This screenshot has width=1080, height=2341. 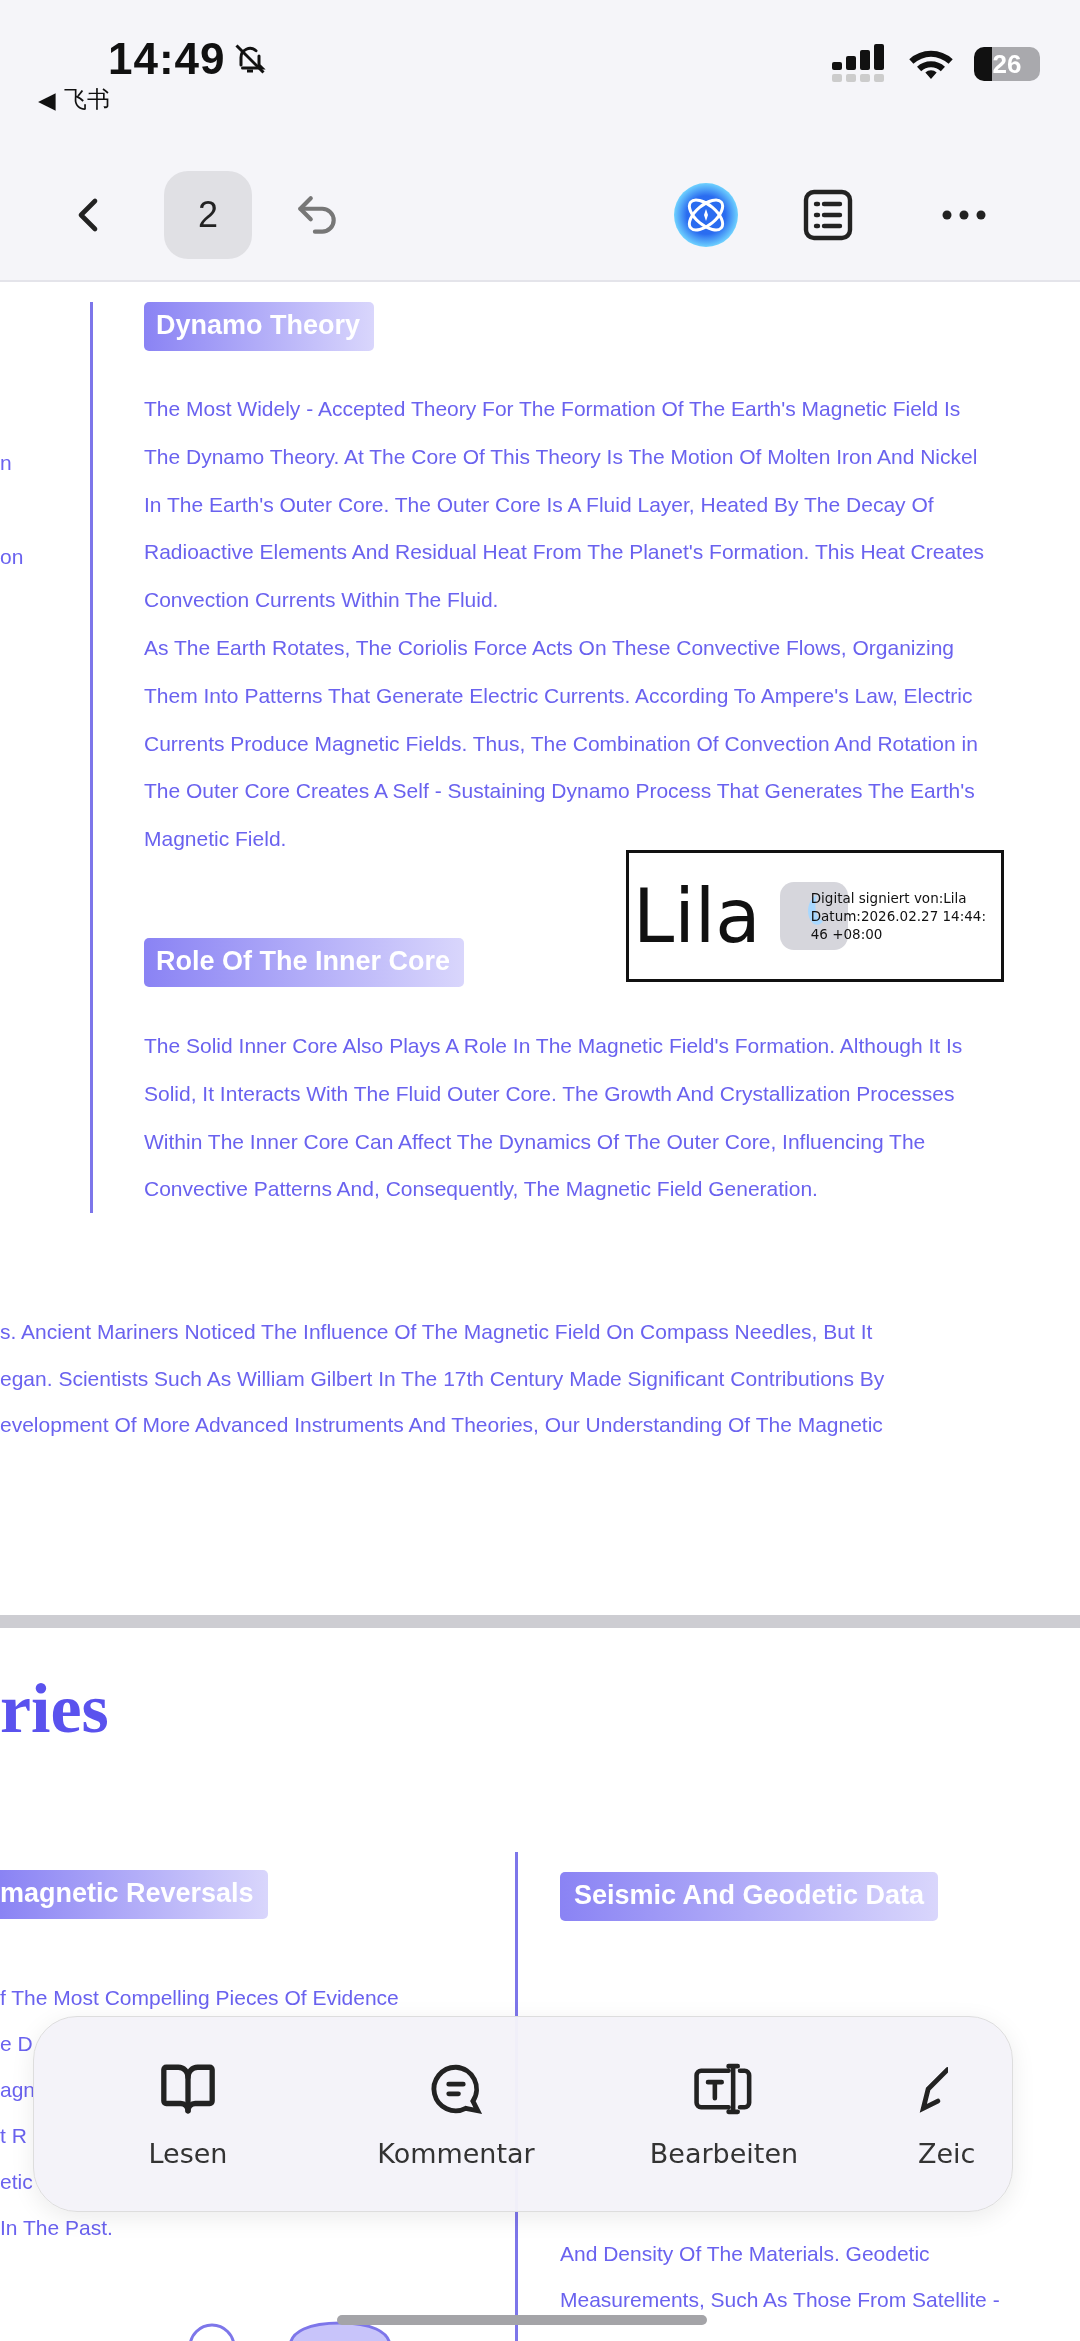 What do you see at coordinates (86, 99) in the screenshot?
I see `back-app-link: 飞书` at bounding box center [86, 99].